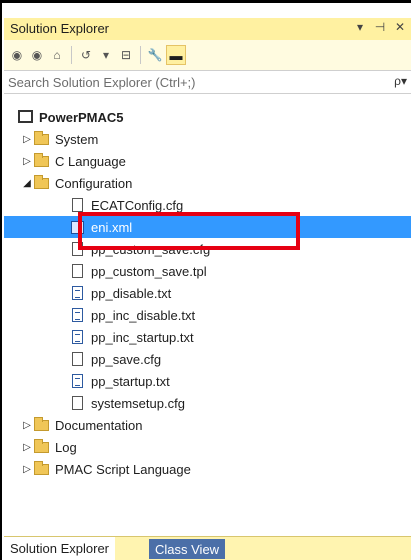 The width and height of the screenshot is (411, 560). What do you see at coordinates (81, 117) in the screenshot?
I see `root-label: PowerPMAC5` at bounding box center [81, 117].